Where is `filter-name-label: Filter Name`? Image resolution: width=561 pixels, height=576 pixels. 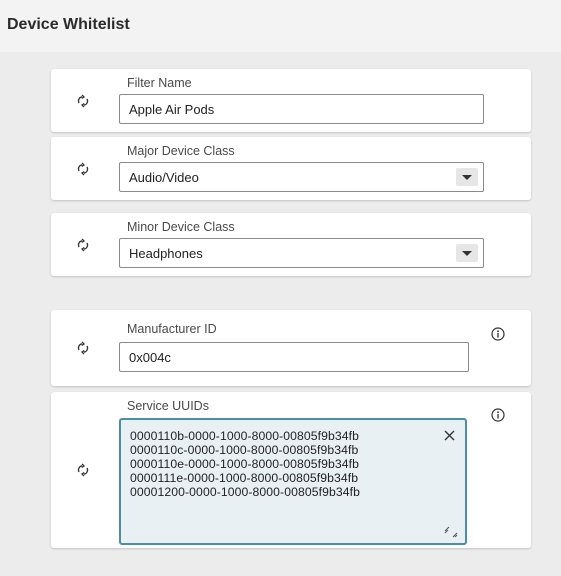 filter-name-label: Filter Name is located at coordinates (159, 83).